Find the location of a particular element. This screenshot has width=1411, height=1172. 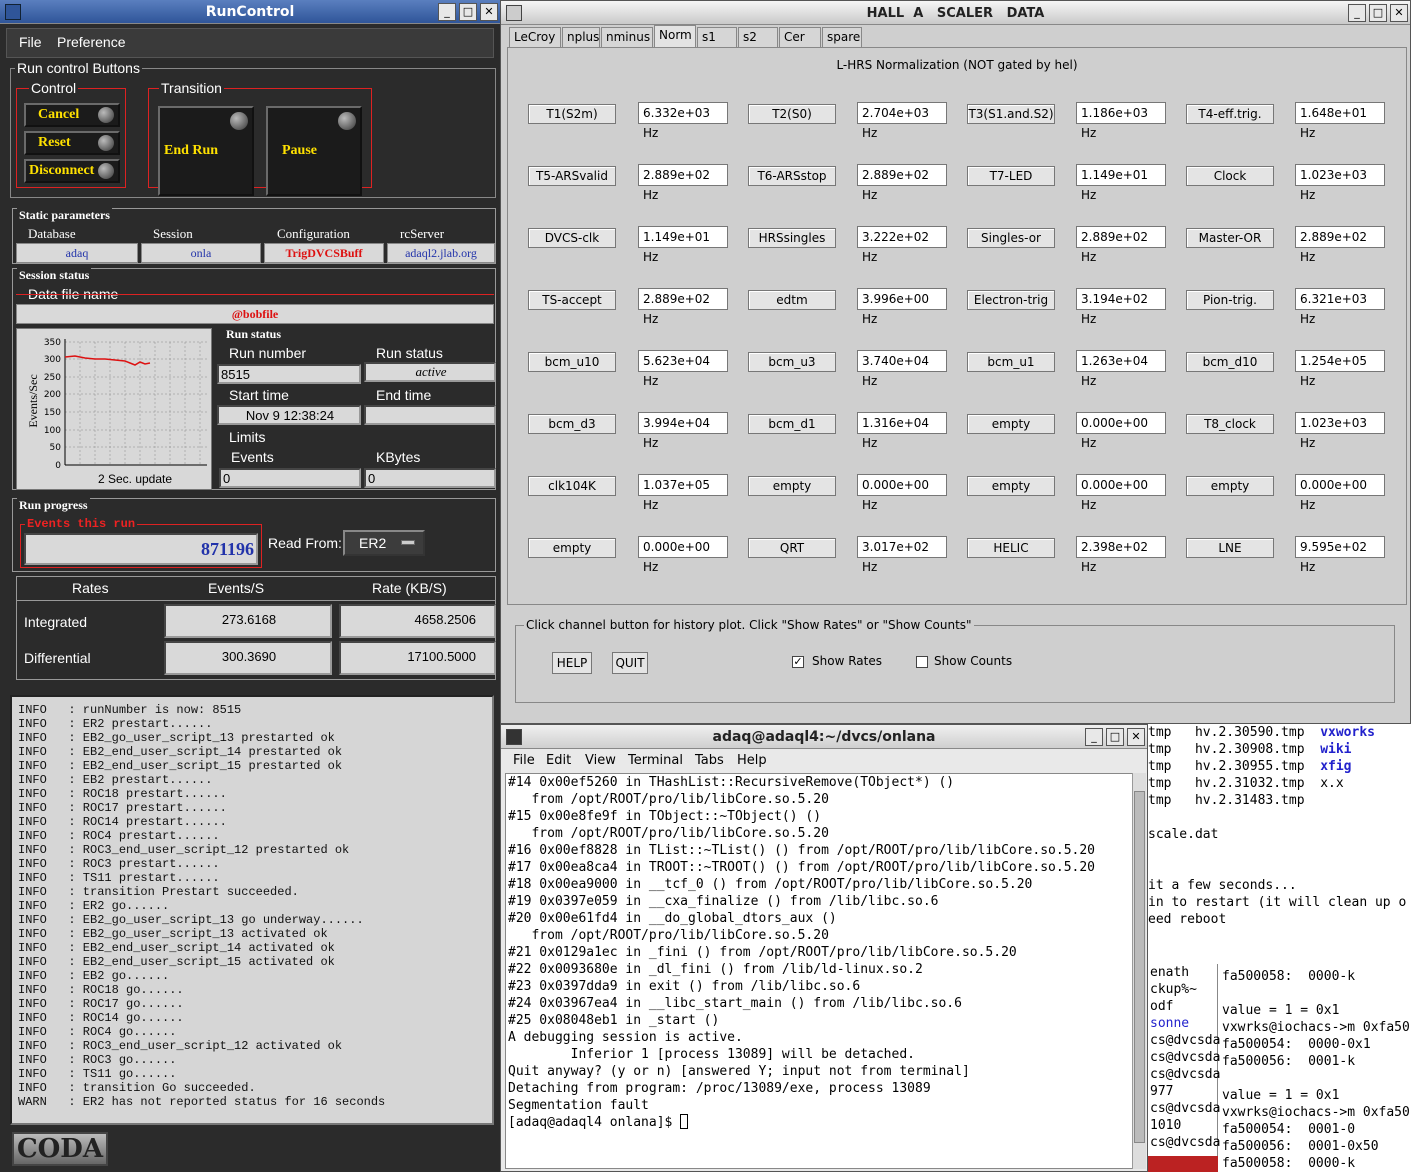

menu-edit: Edit is located at coordinates (558, 760).